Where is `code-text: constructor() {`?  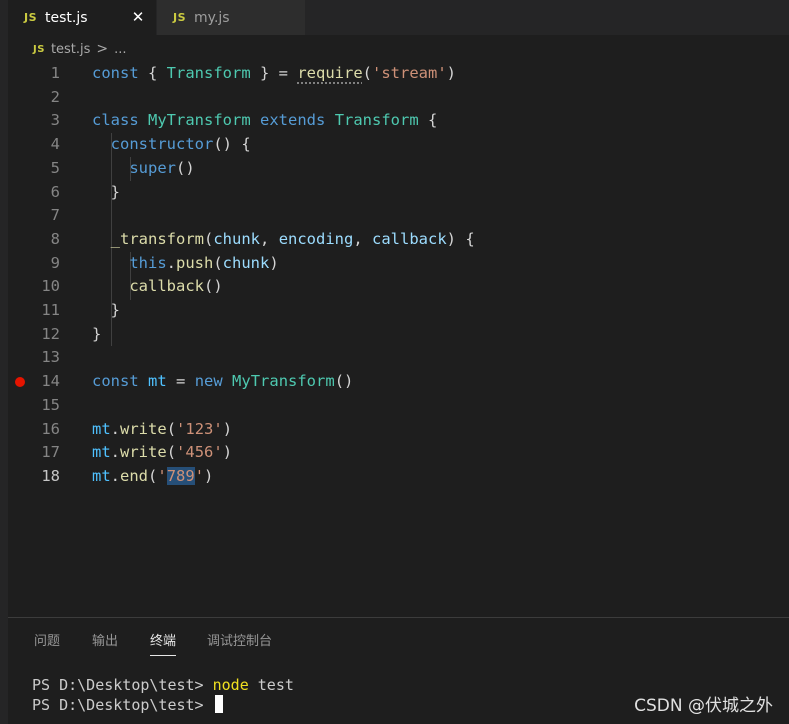
code-text: constructor() { is located at coordinates (171, 145).